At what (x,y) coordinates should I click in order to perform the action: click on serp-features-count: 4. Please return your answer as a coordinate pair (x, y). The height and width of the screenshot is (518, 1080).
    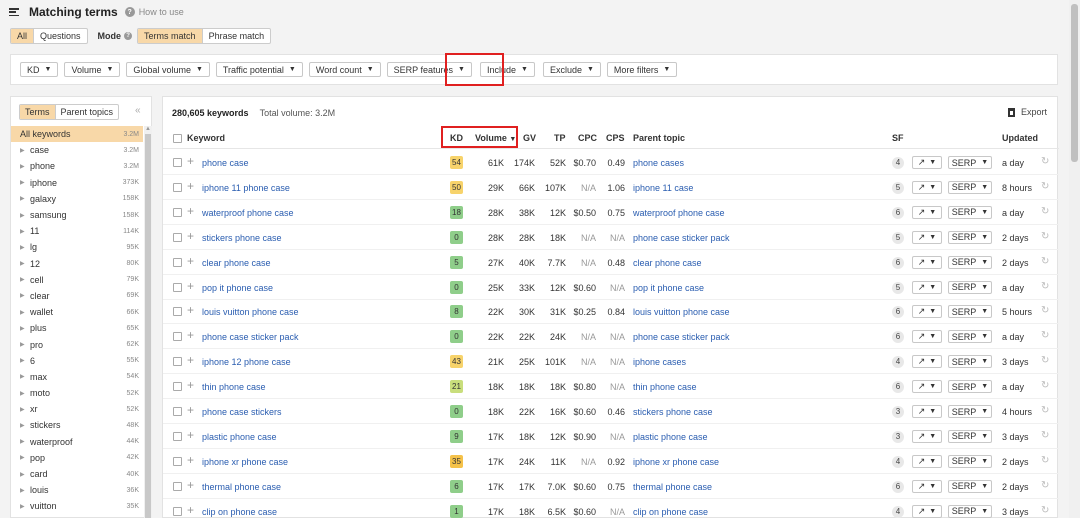
    Looking at the image, I should click on (898, 461).